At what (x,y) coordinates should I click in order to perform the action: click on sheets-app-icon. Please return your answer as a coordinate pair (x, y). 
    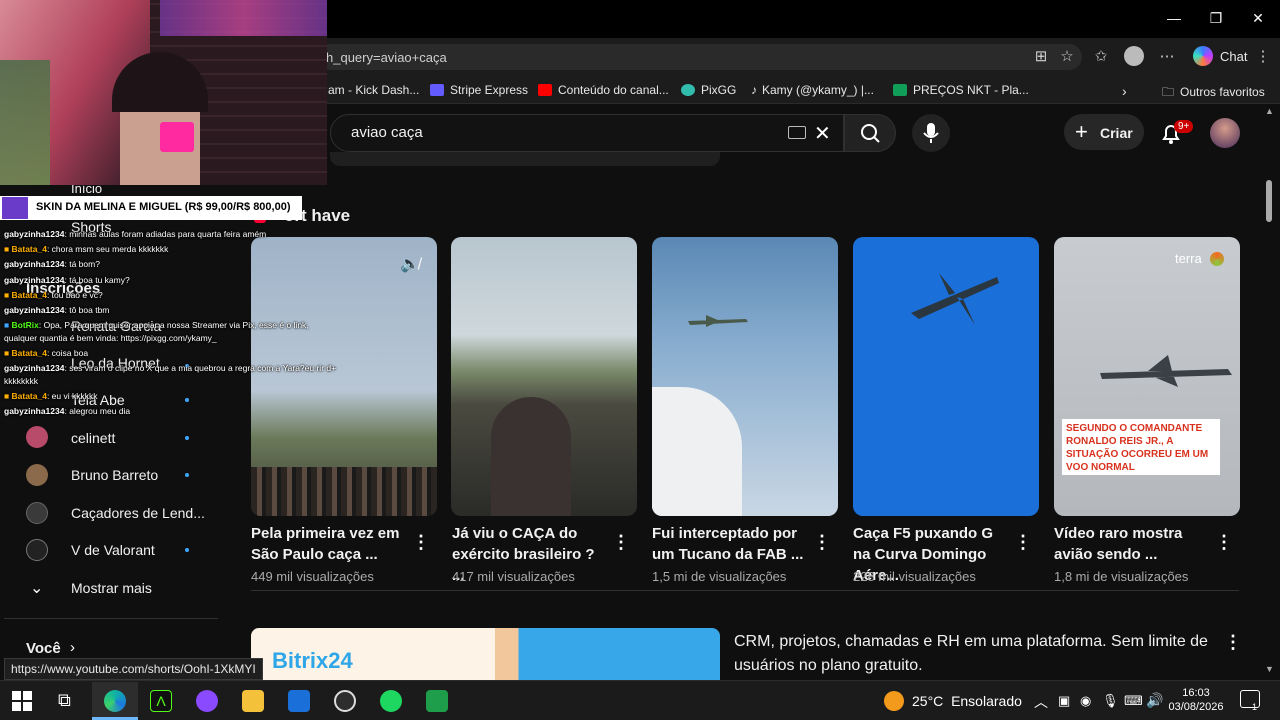
    Looking at the image, I should click on (437, 701).